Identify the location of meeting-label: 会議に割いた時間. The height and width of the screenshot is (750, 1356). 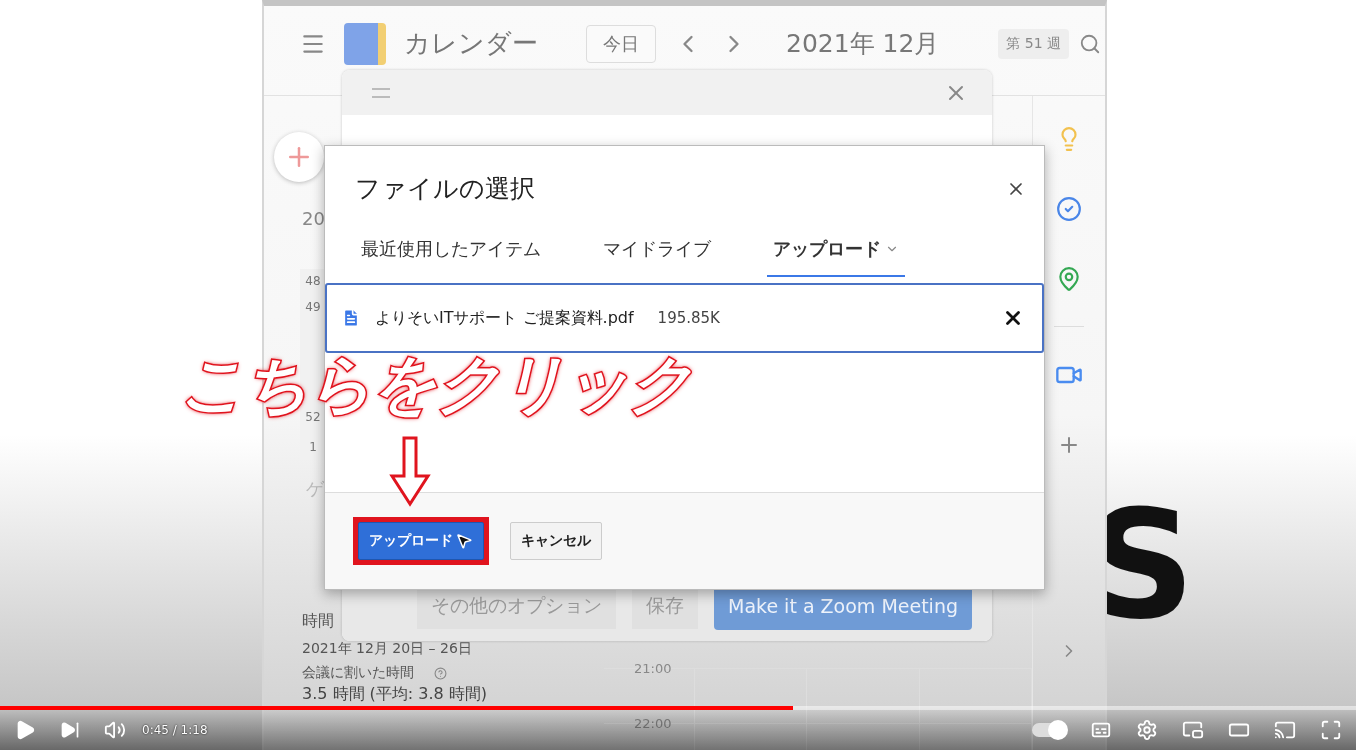
(358, 673).